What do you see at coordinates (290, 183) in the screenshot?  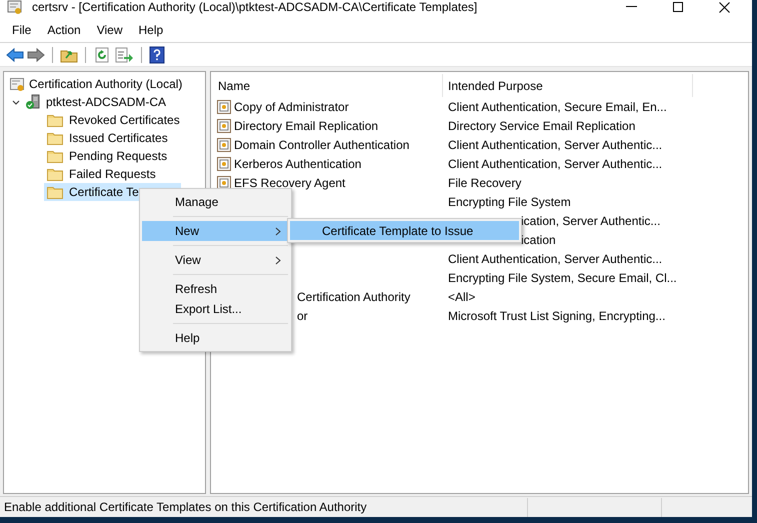 I see `table-cell-text: EFS Recovery Agent` at bounding box center [290, 183].